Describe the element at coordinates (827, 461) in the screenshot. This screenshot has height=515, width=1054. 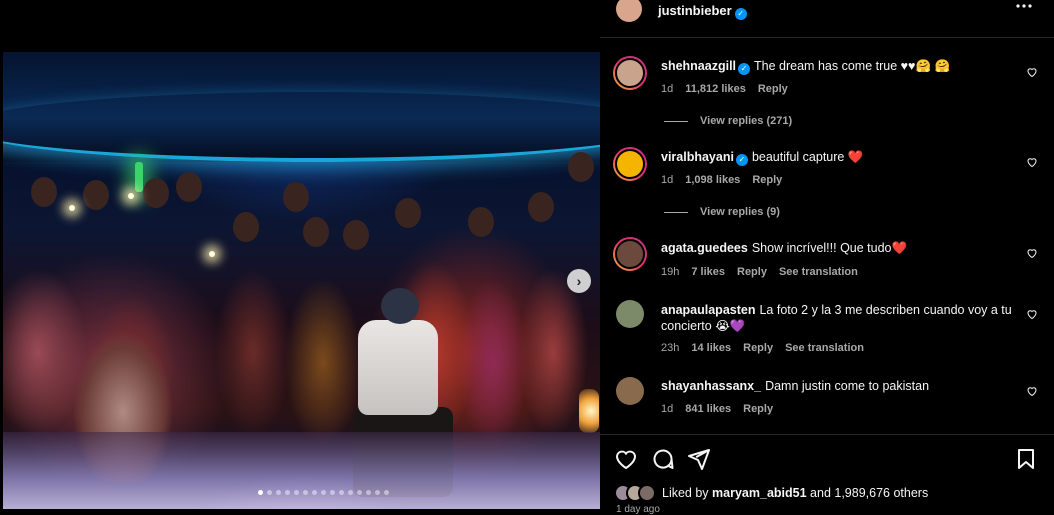
I see `post-action-bar` at that location.